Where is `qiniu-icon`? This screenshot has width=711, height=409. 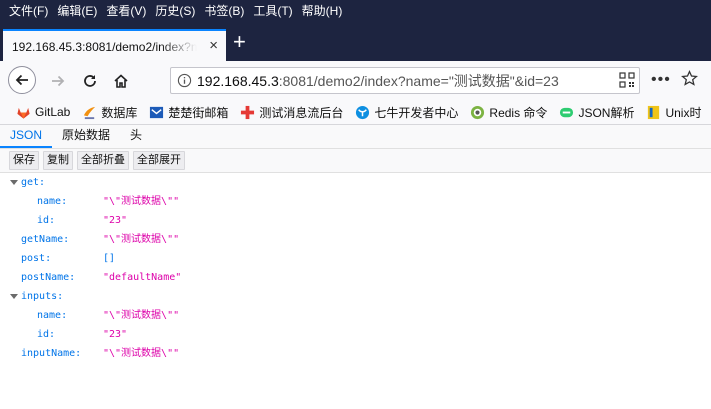 qiniu-icon is located at coordinates (362, 112).